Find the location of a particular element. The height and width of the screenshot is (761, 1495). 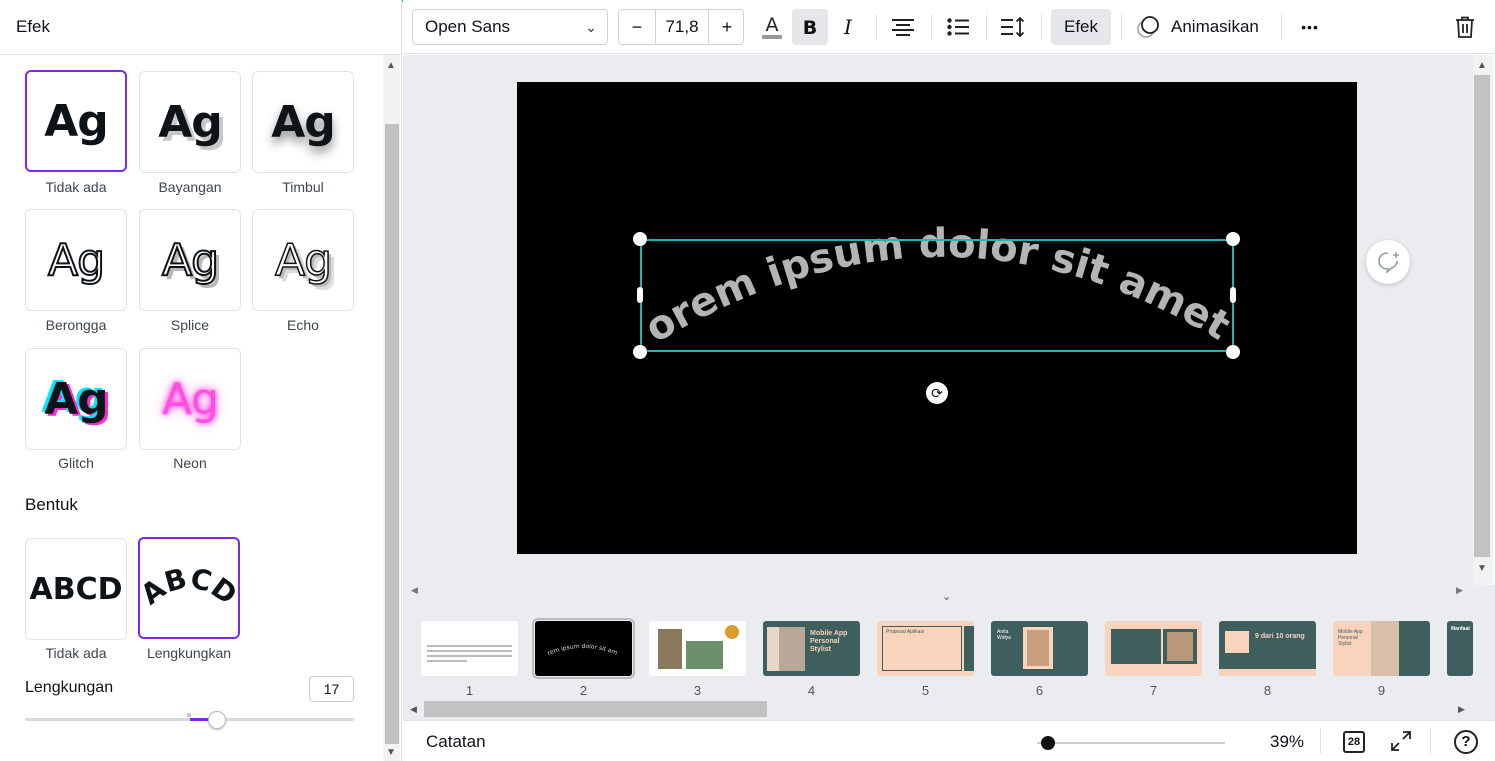

help-icon: ? is located at coordinates (1466, 742).